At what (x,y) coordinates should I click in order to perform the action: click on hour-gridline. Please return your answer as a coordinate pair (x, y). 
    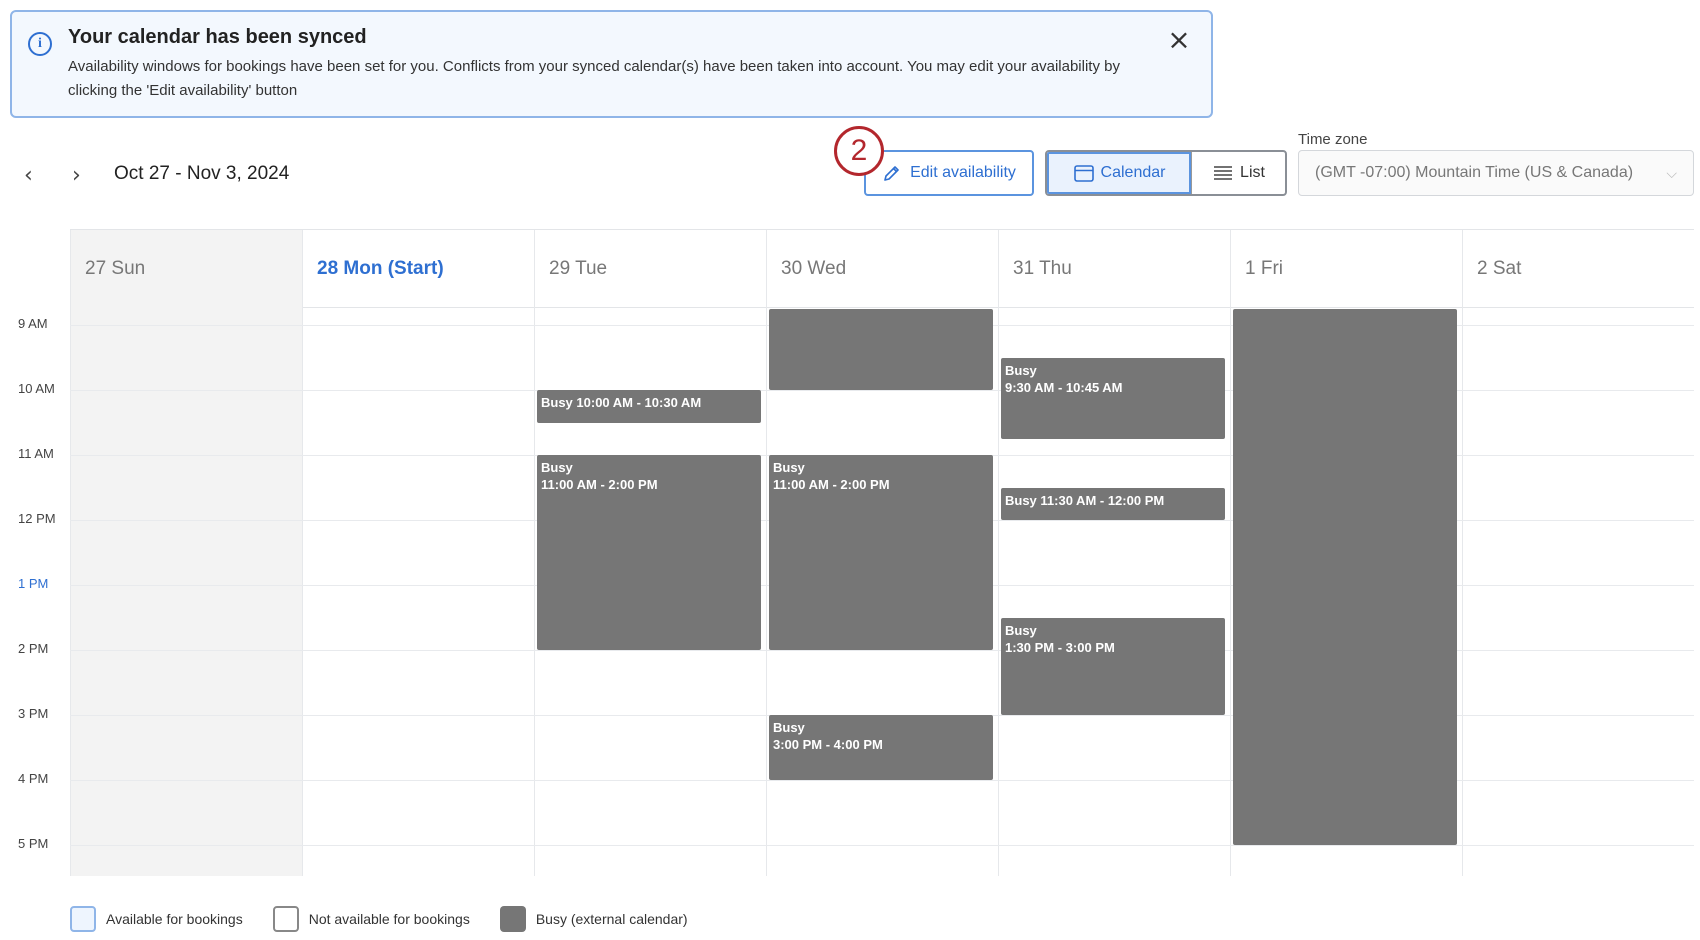
    Looking at the image, I should click on (882, 845).